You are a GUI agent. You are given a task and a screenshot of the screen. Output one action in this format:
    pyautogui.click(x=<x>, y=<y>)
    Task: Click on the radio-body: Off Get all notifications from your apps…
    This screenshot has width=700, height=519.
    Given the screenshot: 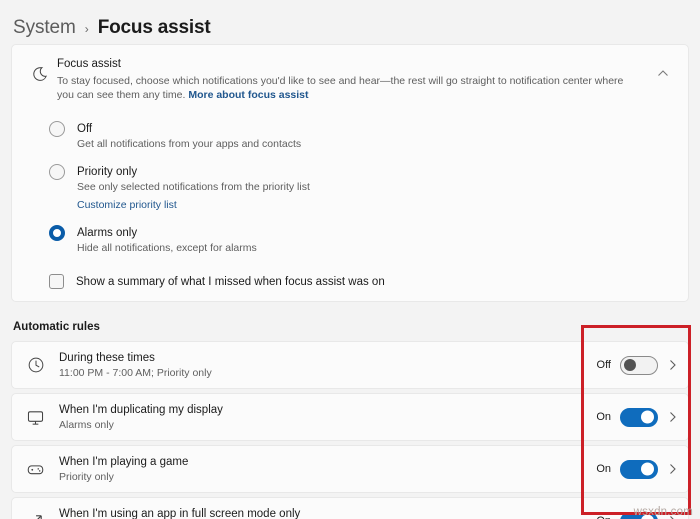 What is the action you would take?
    pyautogui.click(x=189, y=135)
    